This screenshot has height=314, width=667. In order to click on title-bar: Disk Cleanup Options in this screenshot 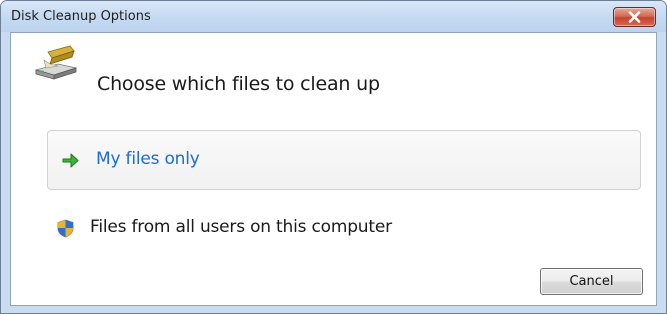, I will do `click(333, 16)`.